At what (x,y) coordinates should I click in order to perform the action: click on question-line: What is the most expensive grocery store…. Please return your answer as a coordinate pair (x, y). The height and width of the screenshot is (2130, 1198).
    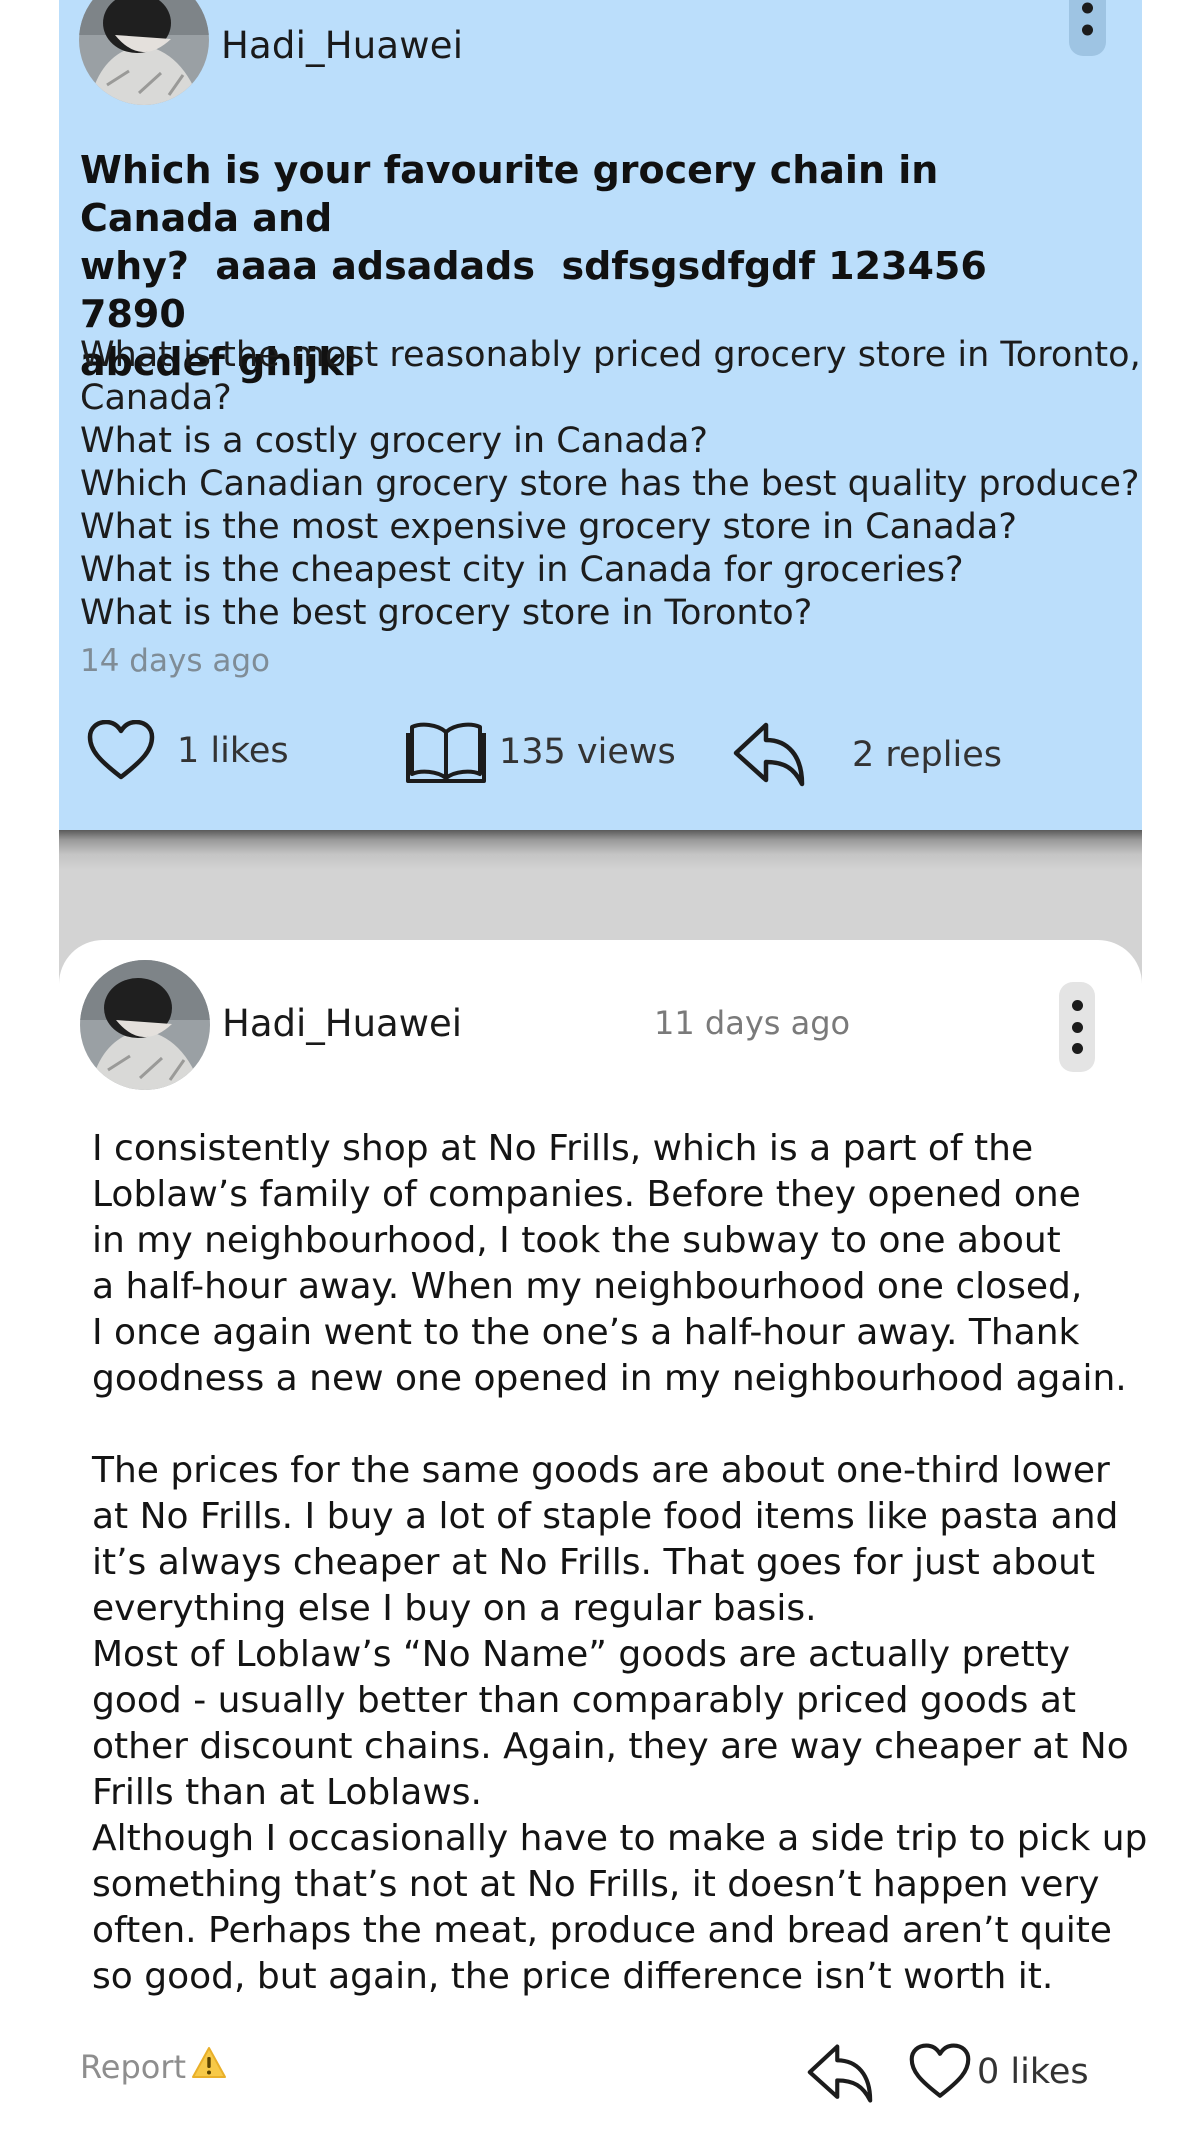
    Looking at the image, I should click on (548, 527).